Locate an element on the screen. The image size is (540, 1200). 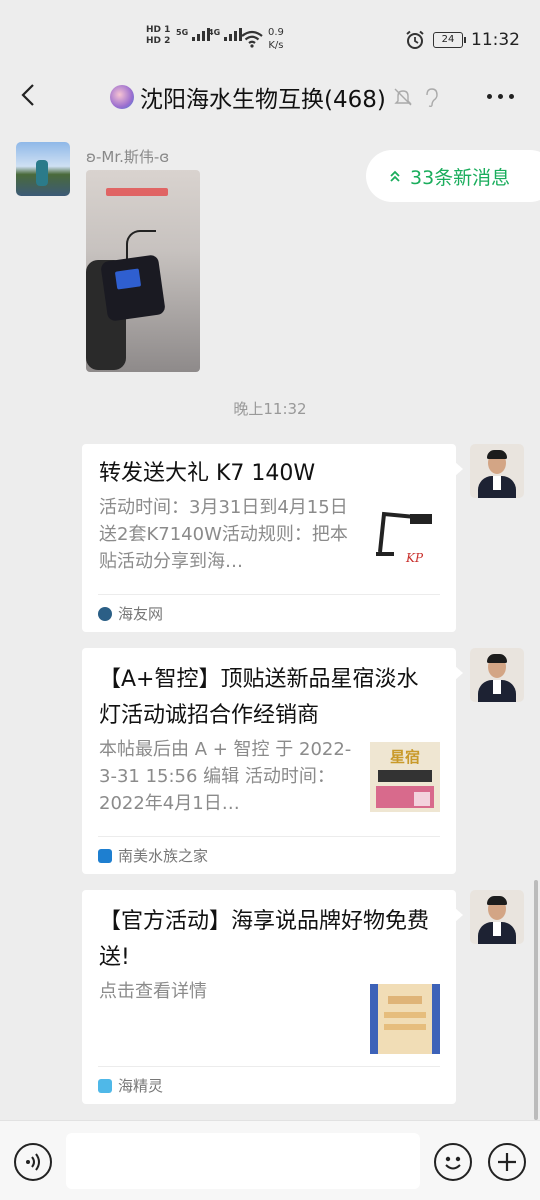
new-messages-button: 33条新消息 is located at coordinates (453, 176).